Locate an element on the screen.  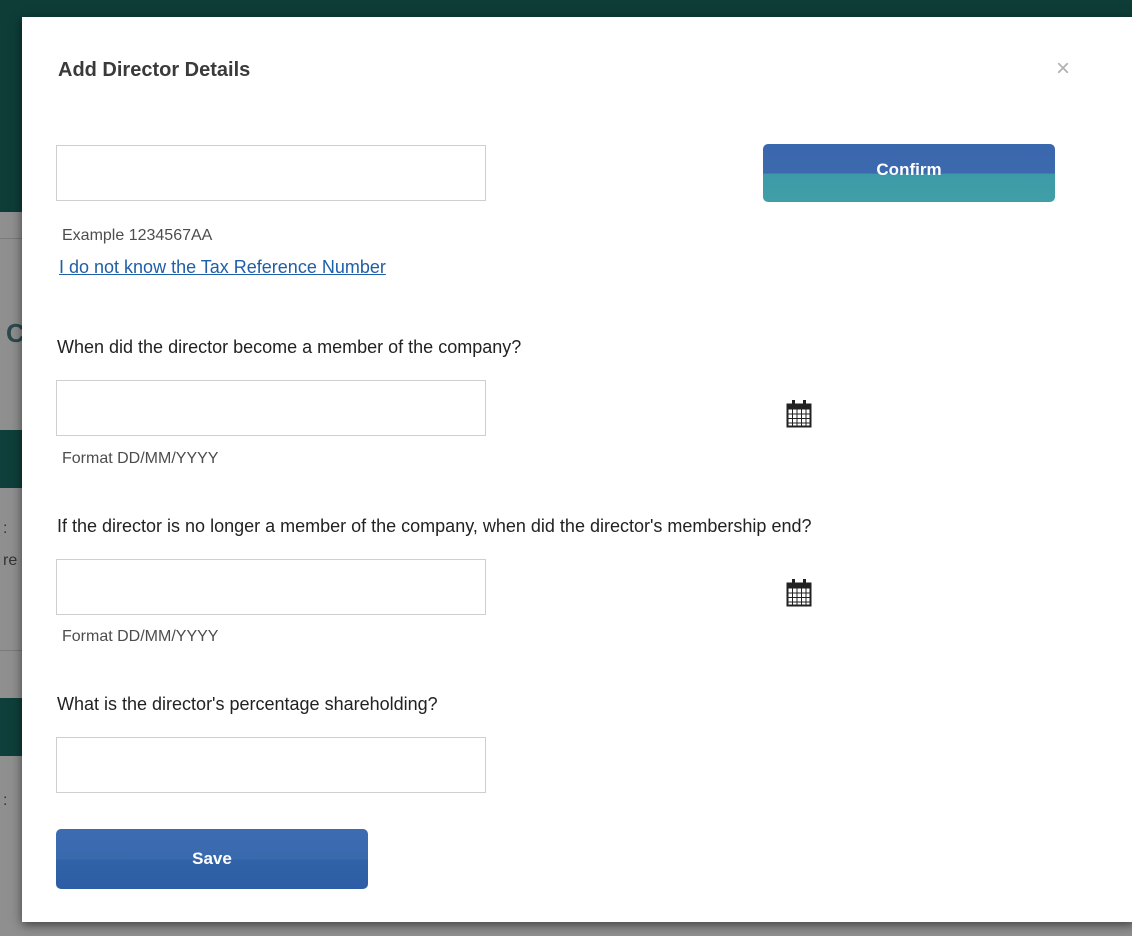
start-date-input is located at coordinates (271, 408).